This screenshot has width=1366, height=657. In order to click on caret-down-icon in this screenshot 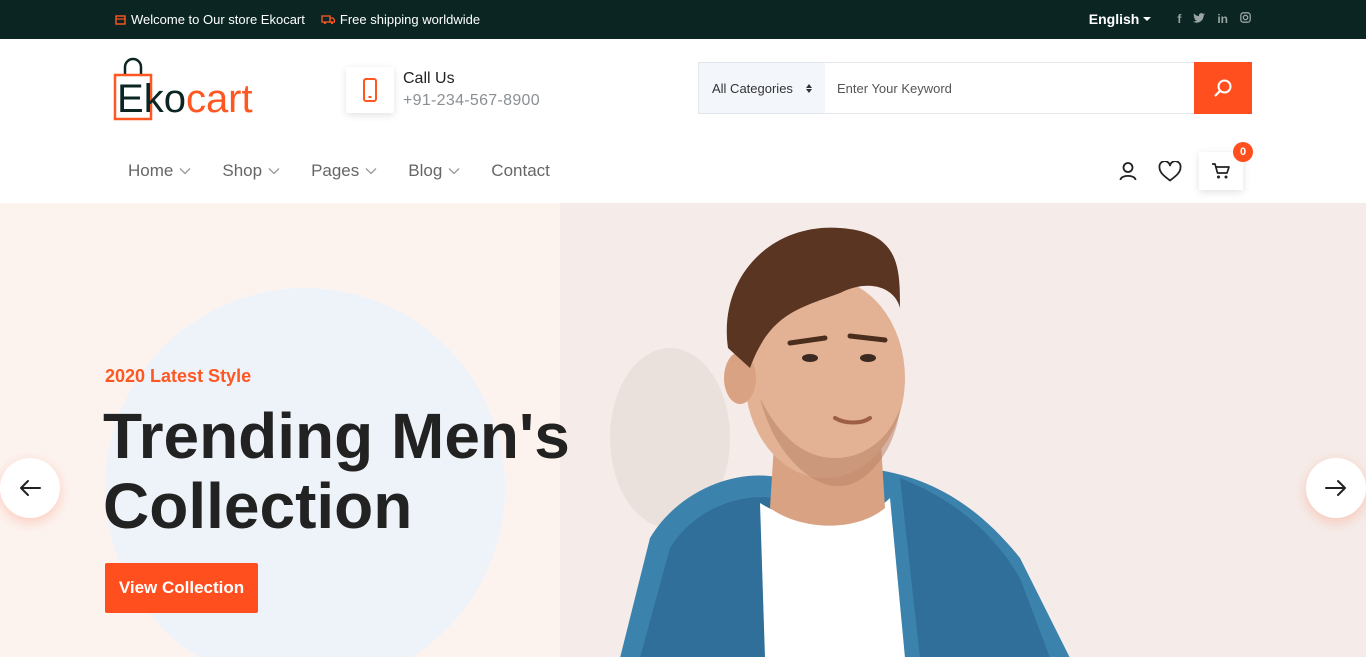, I will do `click(1147, 19)`.